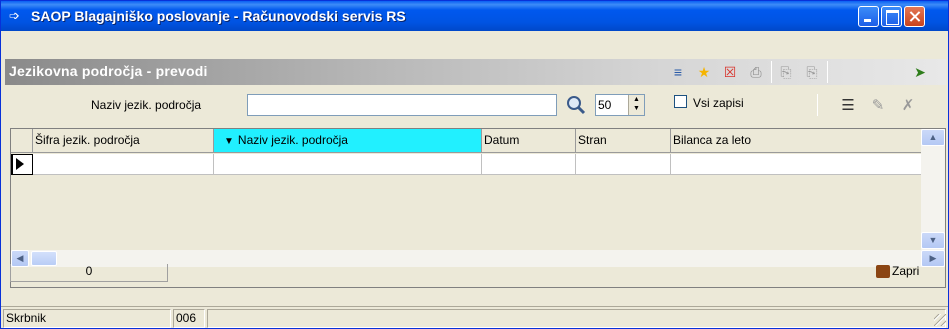 Image resolution: width=949 pixels, height=329 pixels. I want to click on copy-icon: ⎘, so click(786, 72).